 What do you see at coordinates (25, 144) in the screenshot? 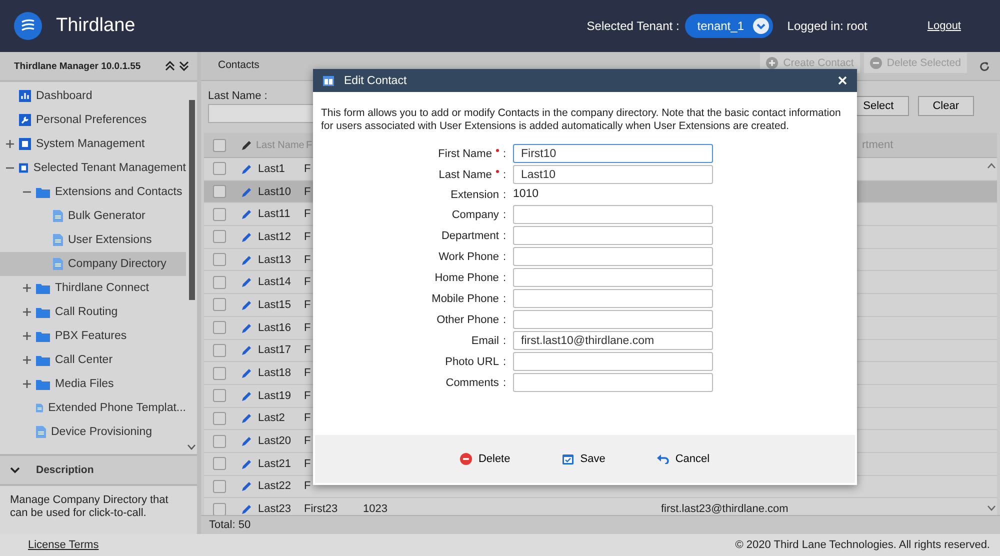
I see `panel-icon` at bounding box center [25, 144].